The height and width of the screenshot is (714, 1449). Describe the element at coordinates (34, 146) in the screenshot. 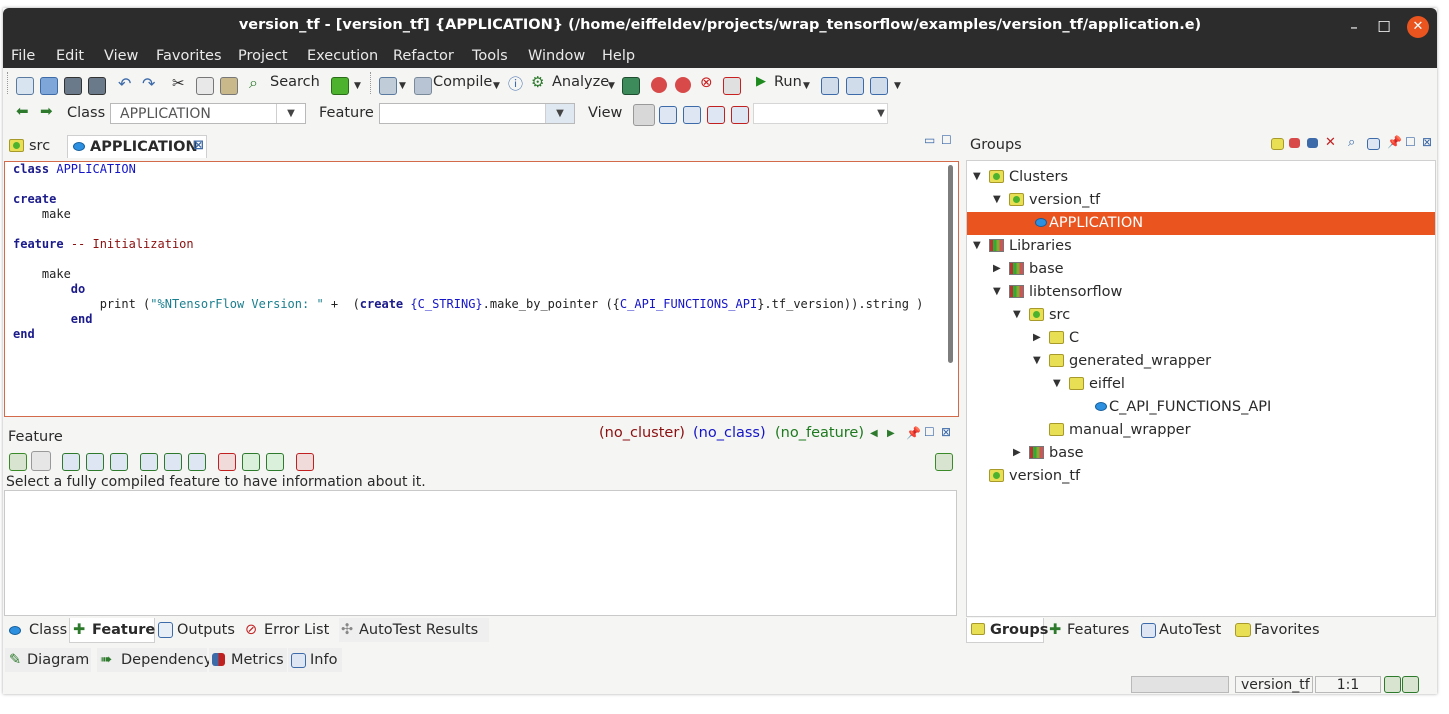

I see `tab-src: src` at that location.